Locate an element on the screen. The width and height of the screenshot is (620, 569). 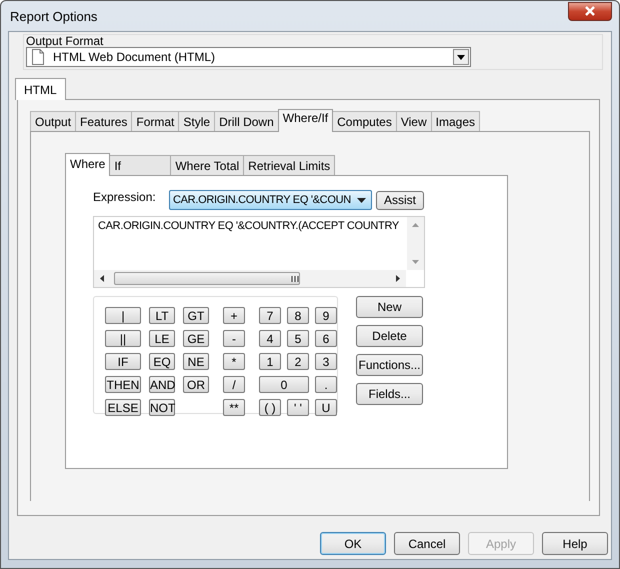
key-button: OR is located at coordinates (196, 384).